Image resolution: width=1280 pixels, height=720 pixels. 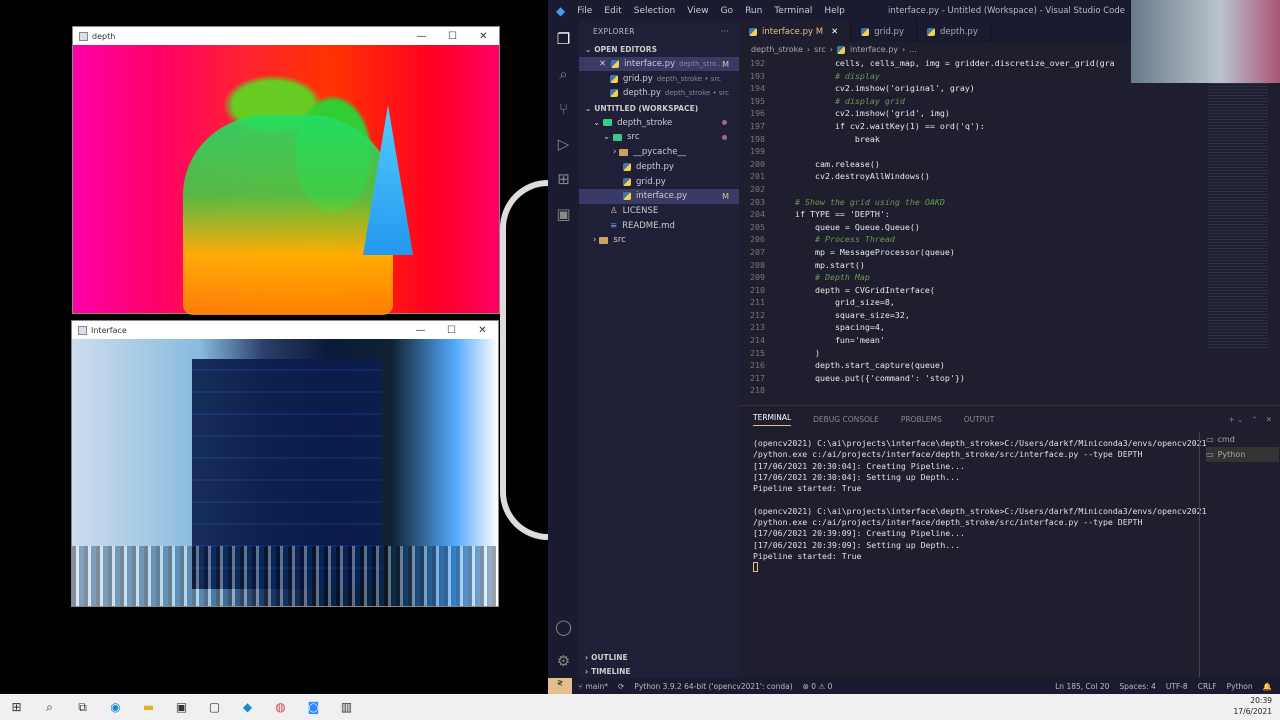 What do you see at coordinates (818, 686) in the screenshot?
I see `problems-count: ⊗ 0 ⚠ 0` at bounding box center [818, 686].